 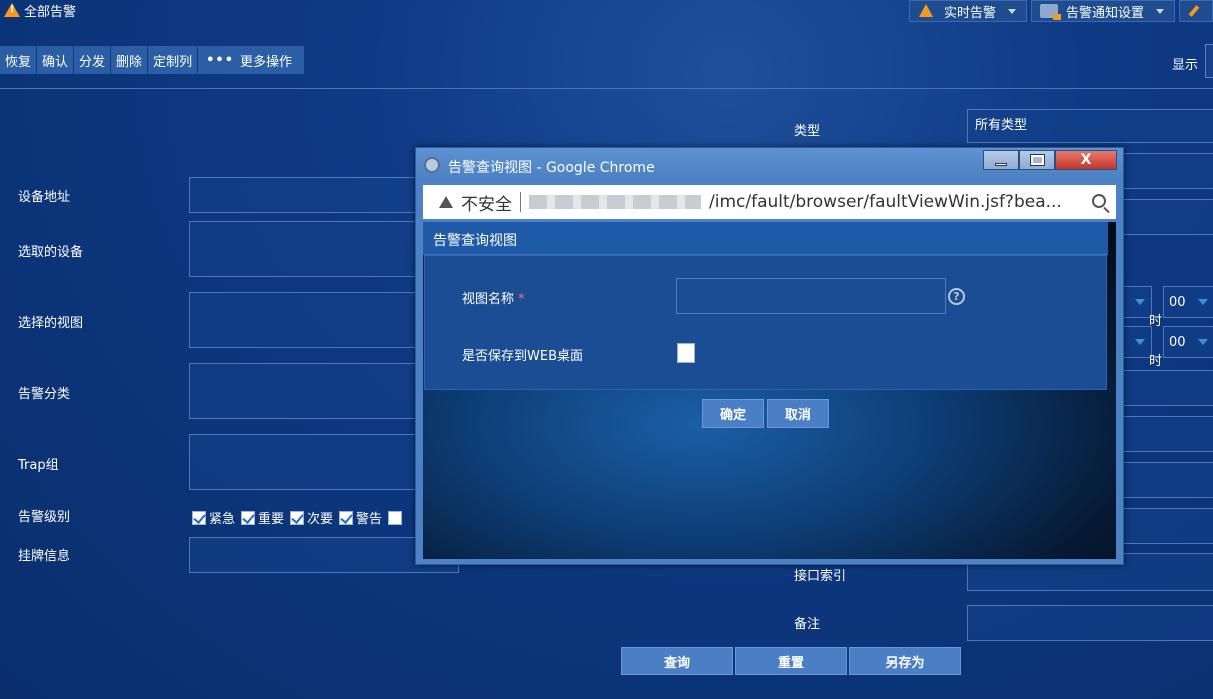 I want to click on alarm-bell-icon, so click(x=927, y=11).